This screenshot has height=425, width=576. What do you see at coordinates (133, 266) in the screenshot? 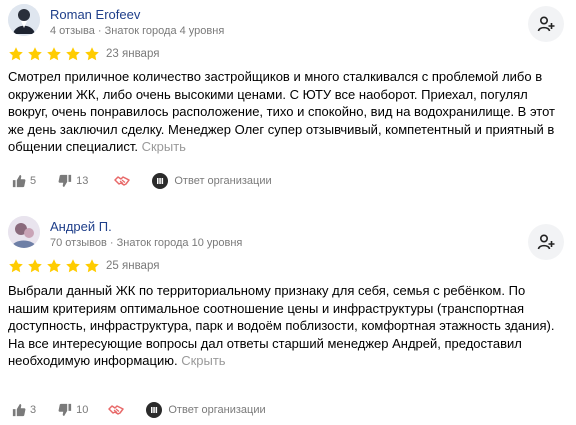
I see `review-date: 25 января` at bounding box center [133, 266].